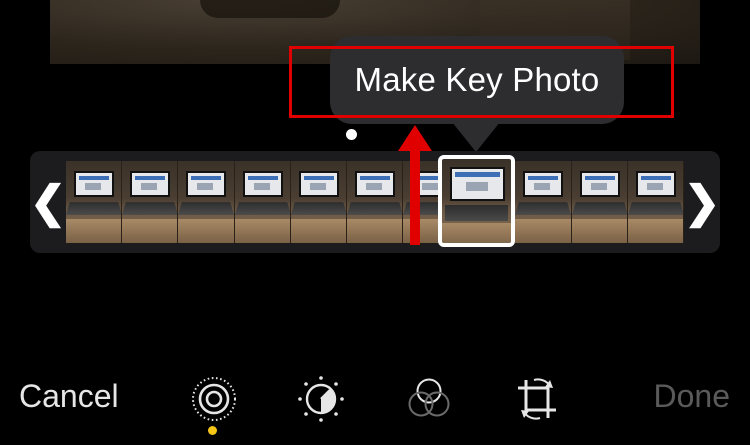 Image resolution: width=750 pixels, height=445 pixels. I want to click on selected-frame, so click(476, 201).